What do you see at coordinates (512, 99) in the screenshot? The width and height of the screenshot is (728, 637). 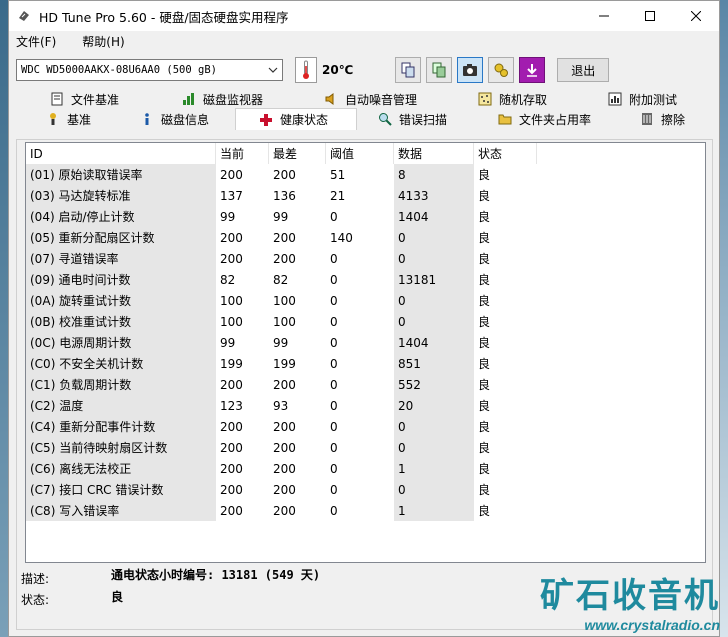 I see `tab-random-access: 随机存取` at bounding box center [512, 99].